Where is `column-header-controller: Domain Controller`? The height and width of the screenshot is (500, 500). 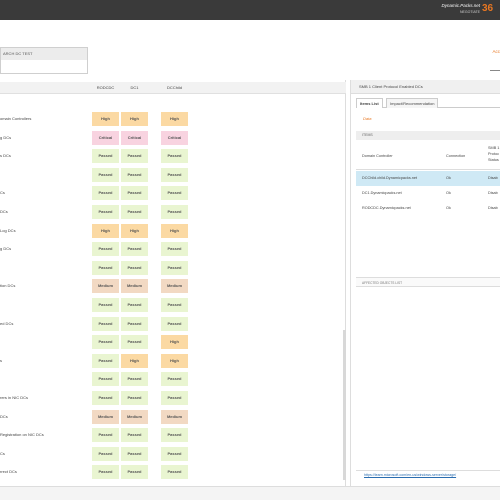 column-header-controller: Domain Controller is located at coordinates (377, 156).